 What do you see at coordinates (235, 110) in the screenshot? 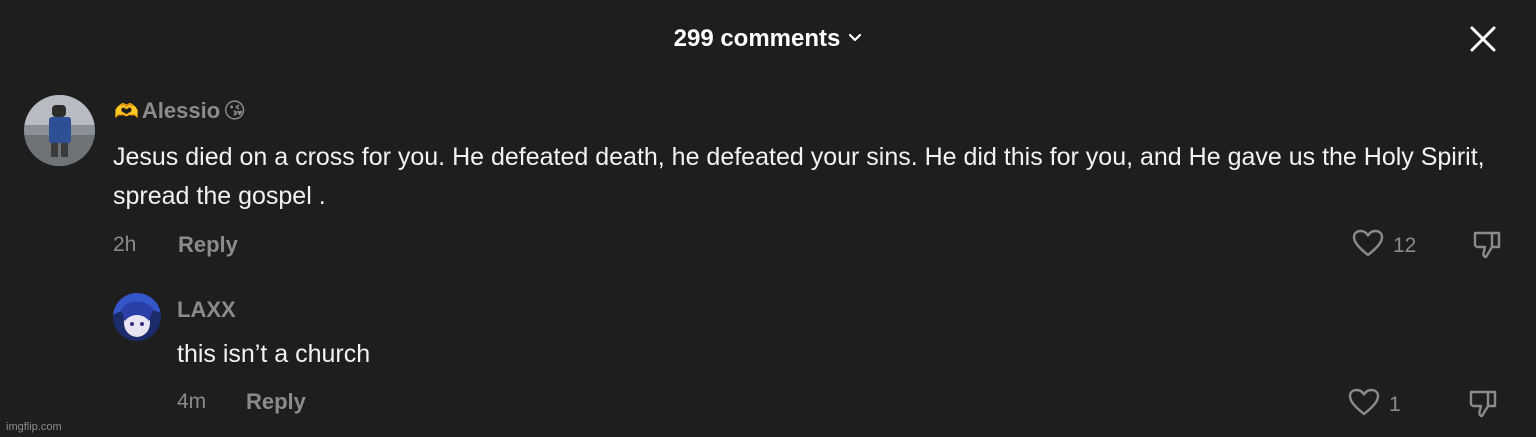
I see `kiss-emoji: 😘` at bounding box center [235, 110].